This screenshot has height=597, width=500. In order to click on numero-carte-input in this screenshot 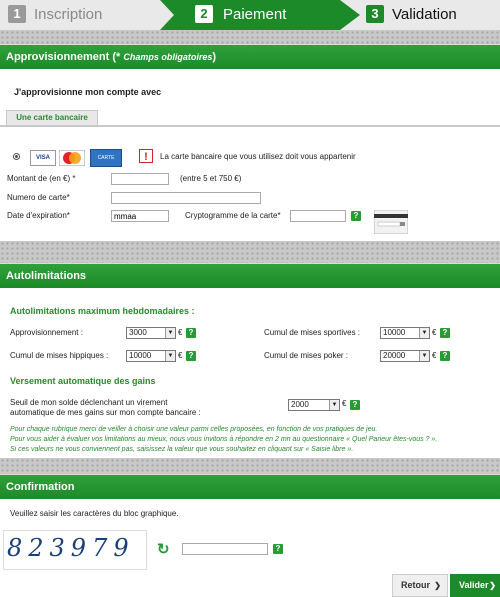, I will do `click(186, 198)`.